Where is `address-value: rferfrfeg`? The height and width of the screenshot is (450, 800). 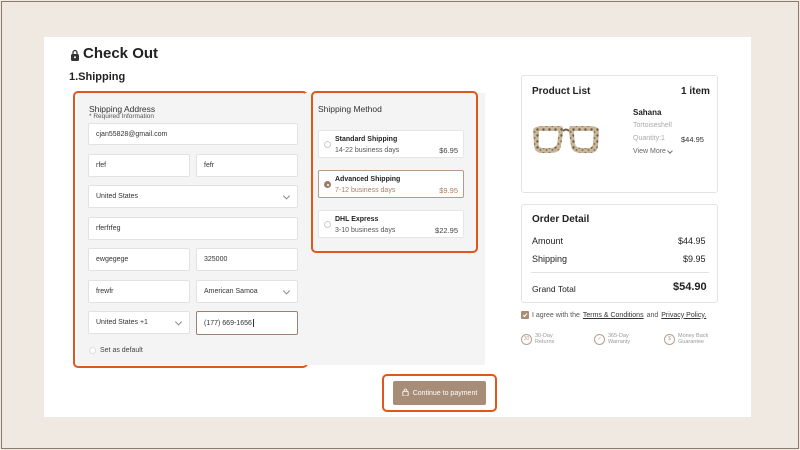 address-value: rferfrfeg is located at coordinates (108, 228).